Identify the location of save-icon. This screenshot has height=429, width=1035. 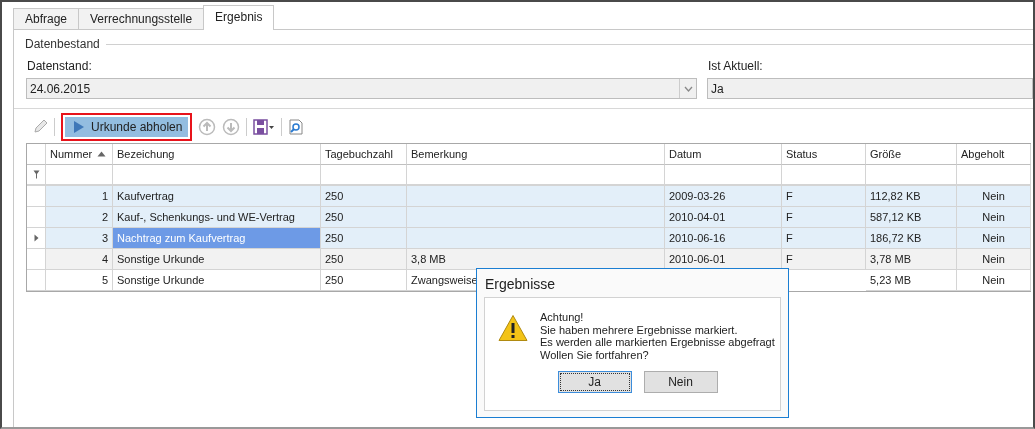
(264, 127).